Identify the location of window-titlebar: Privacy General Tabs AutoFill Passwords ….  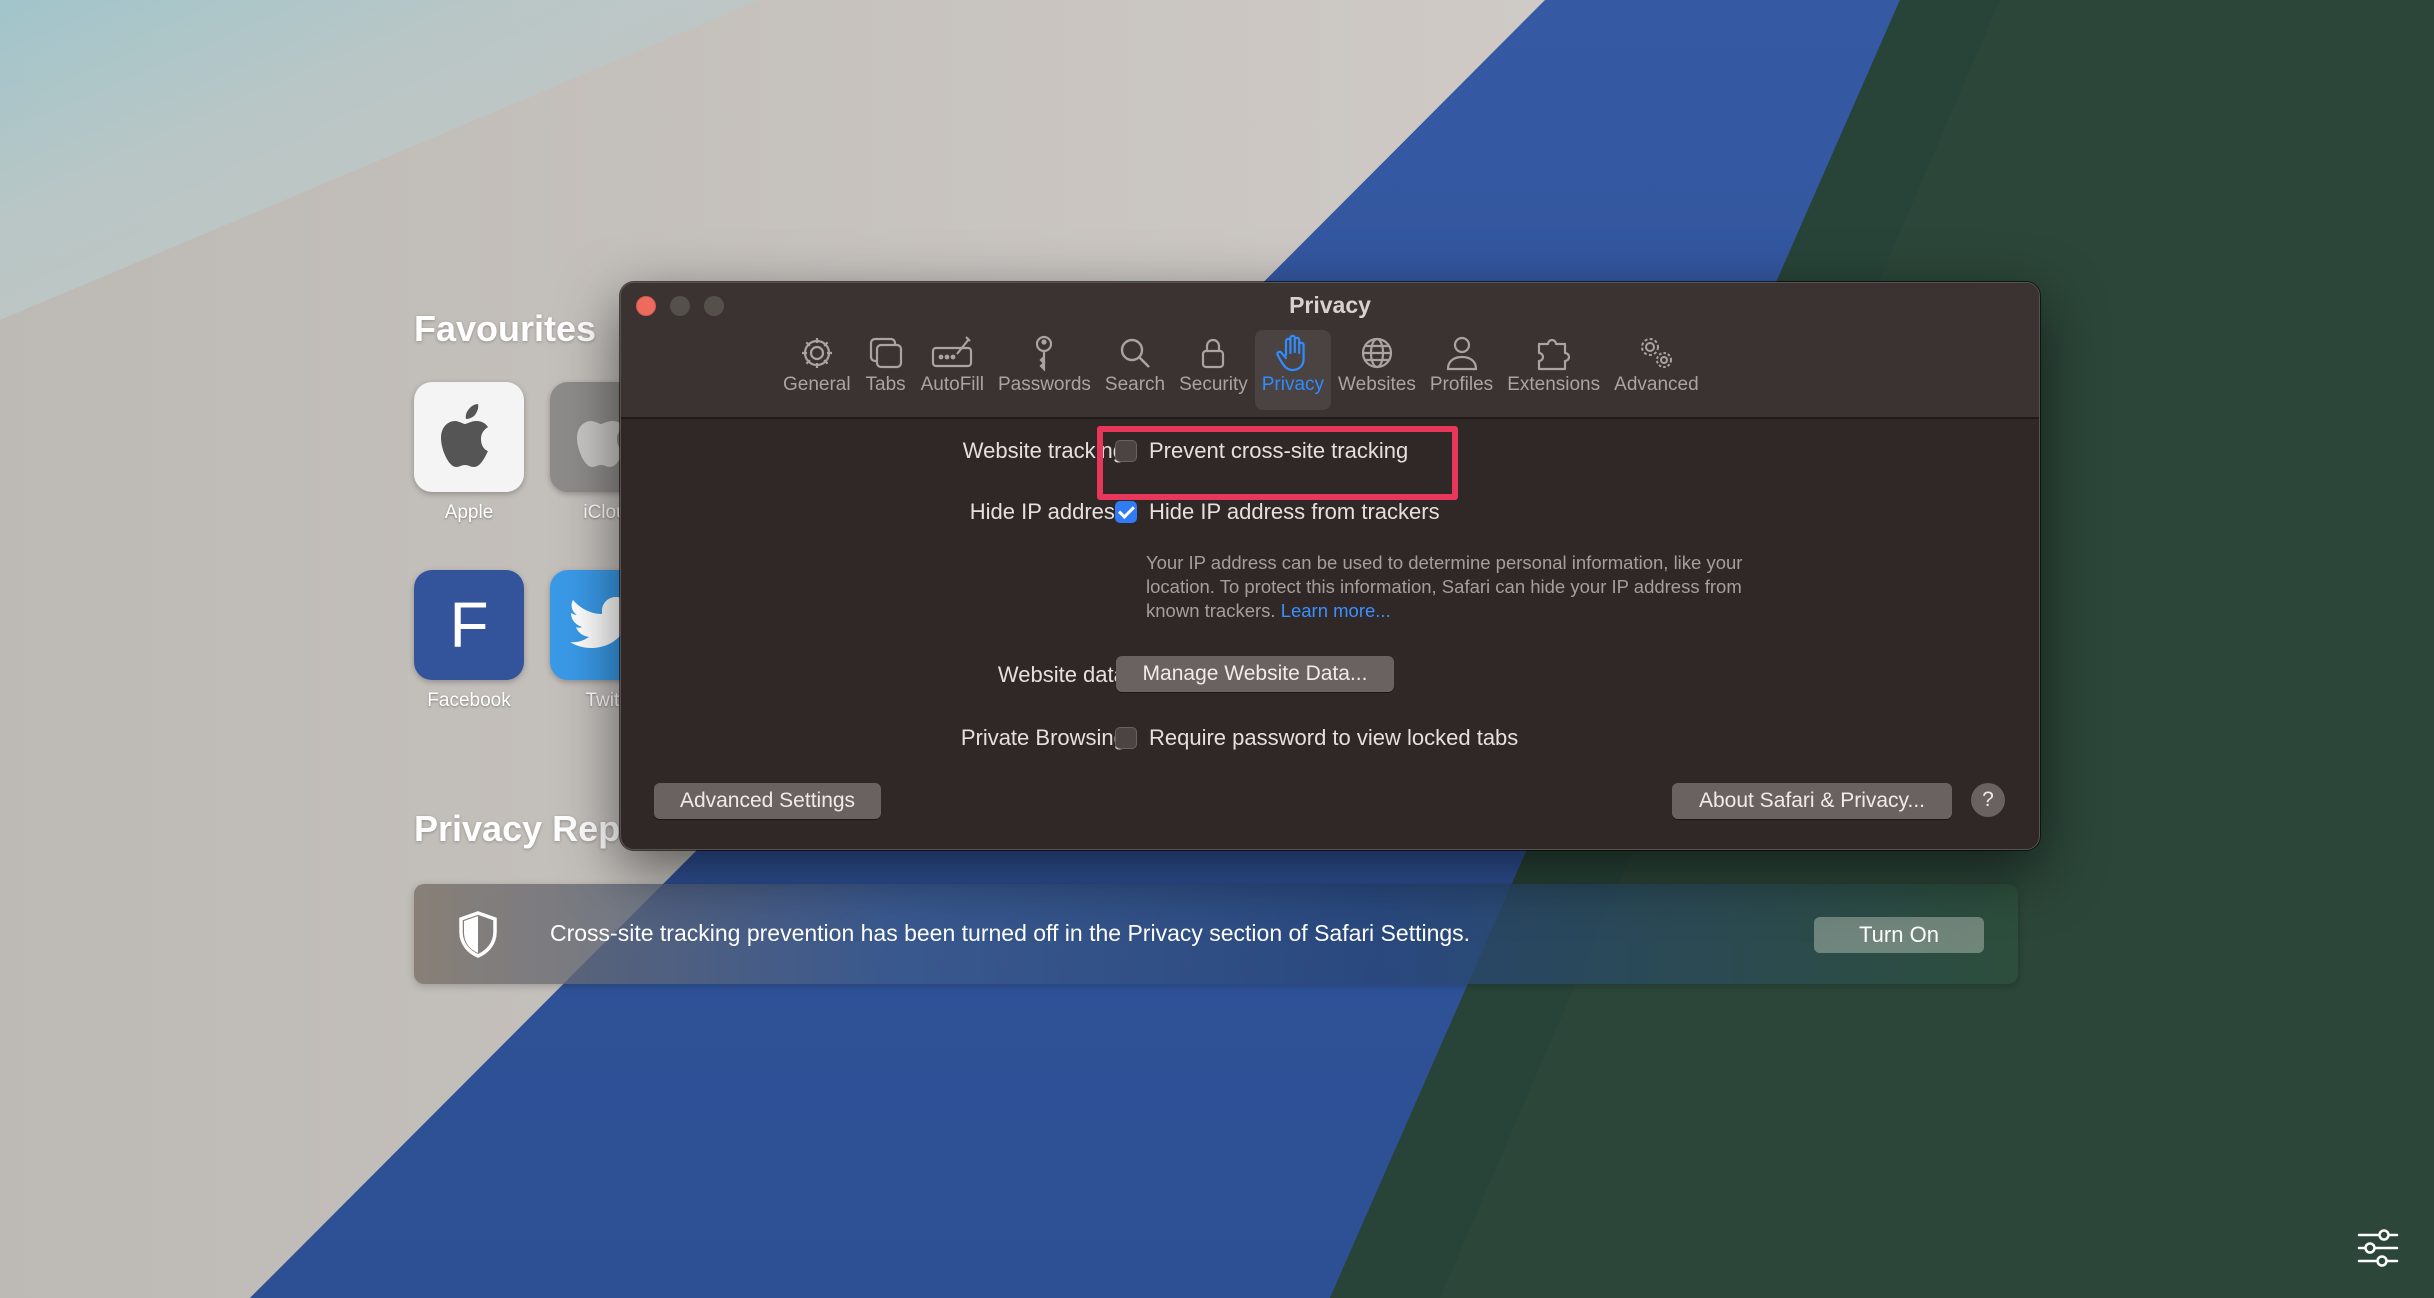
(1330, 351).